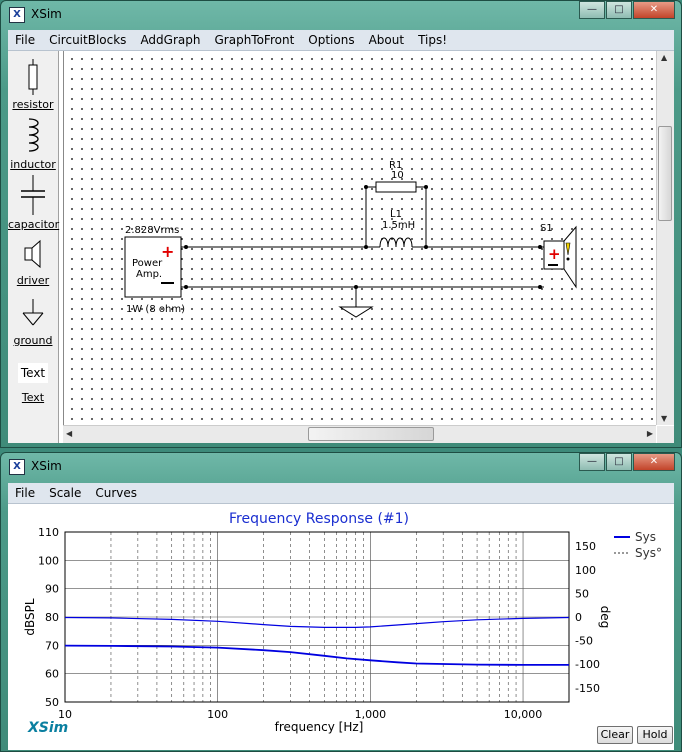 The image size is (682, 752). Describe the element at coordinates (341, 493) in the screenshot. I see `graph-menu-bar: File Scale Curves` at that location.